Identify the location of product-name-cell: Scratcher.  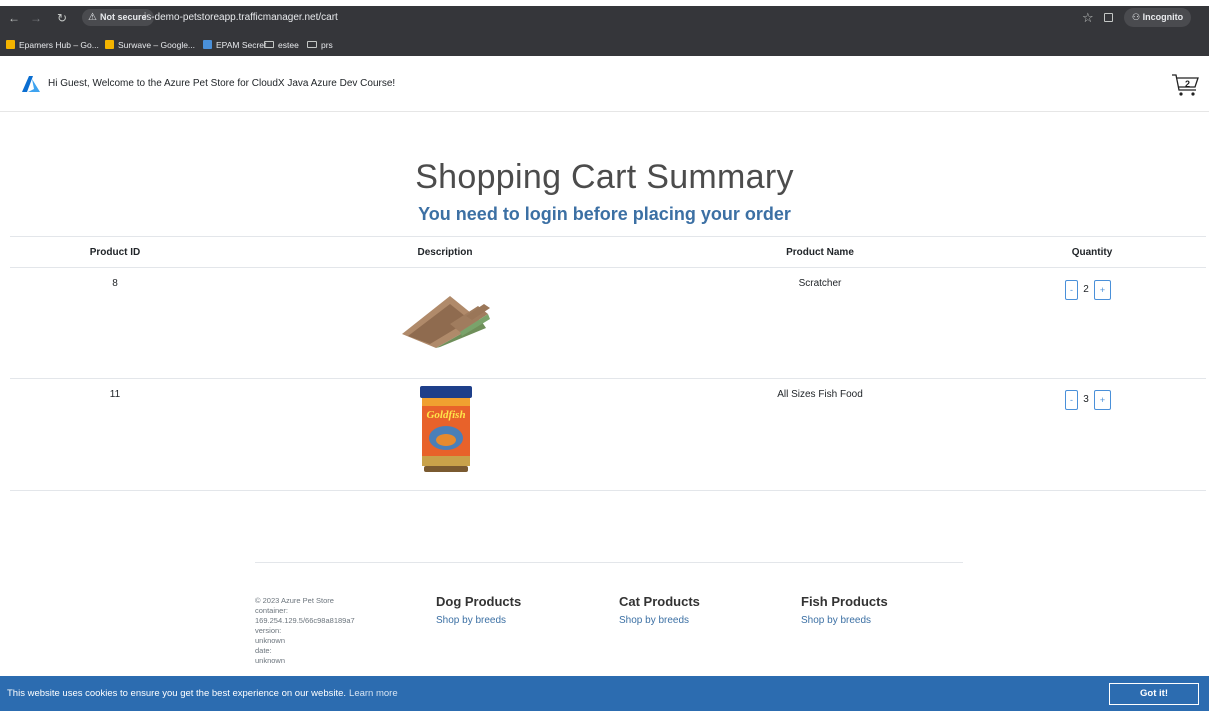
(820, 283).